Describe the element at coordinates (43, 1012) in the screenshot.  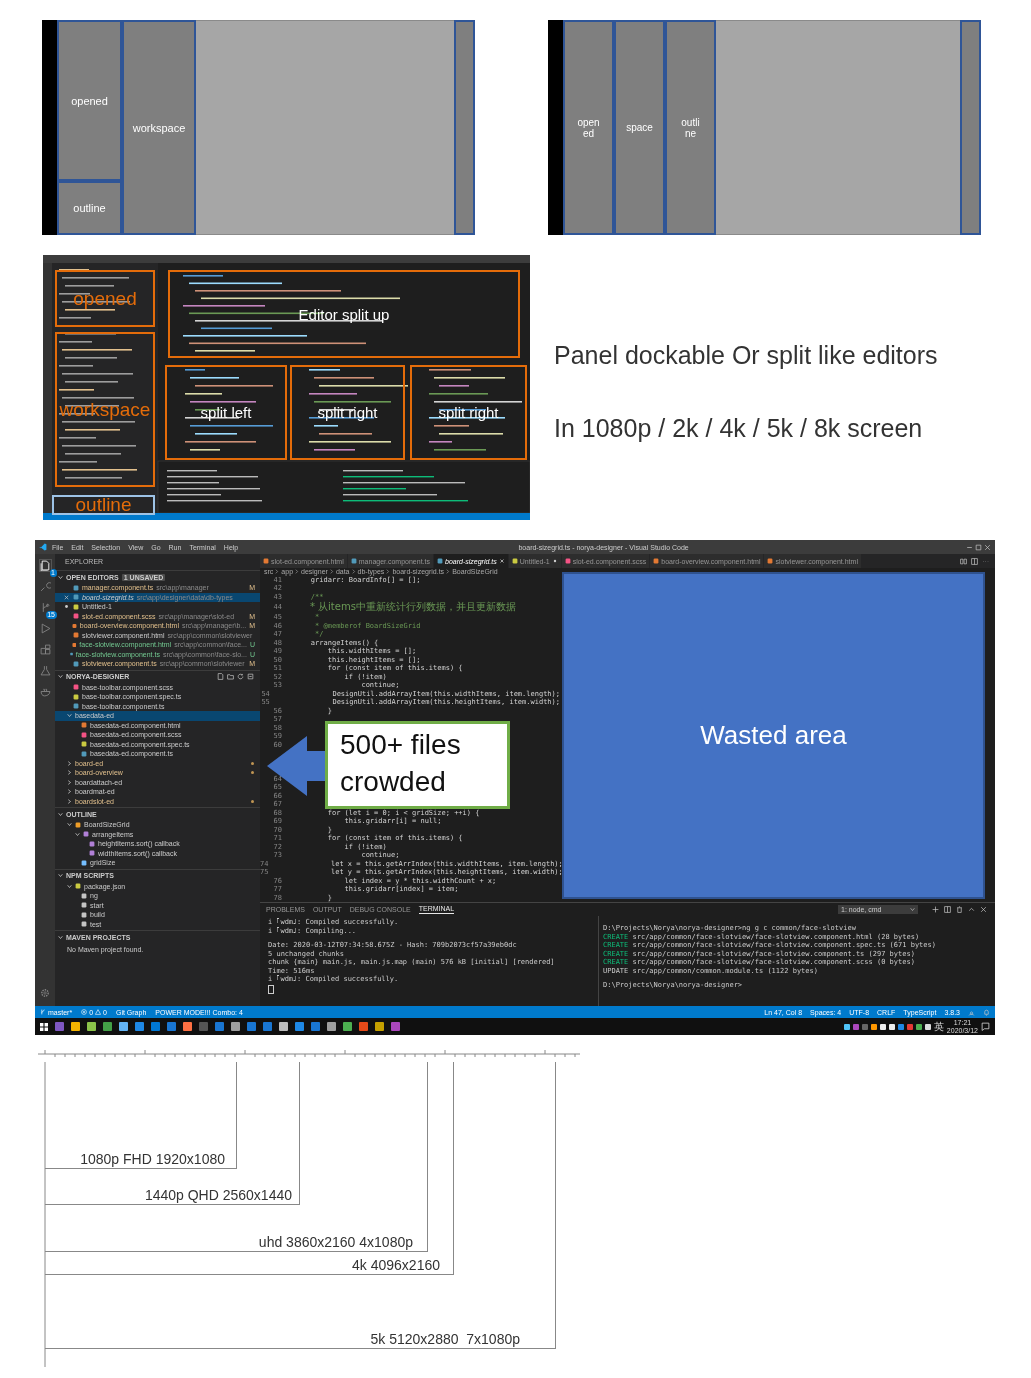
I see `branch-icon` at that location.